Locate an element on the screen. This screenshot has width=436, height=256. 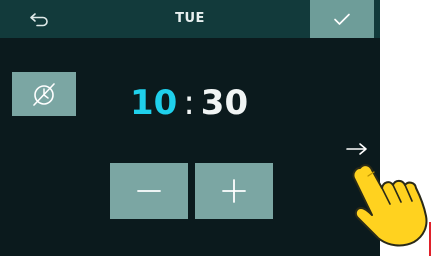
increase-button is located at coordinates (234, 191).